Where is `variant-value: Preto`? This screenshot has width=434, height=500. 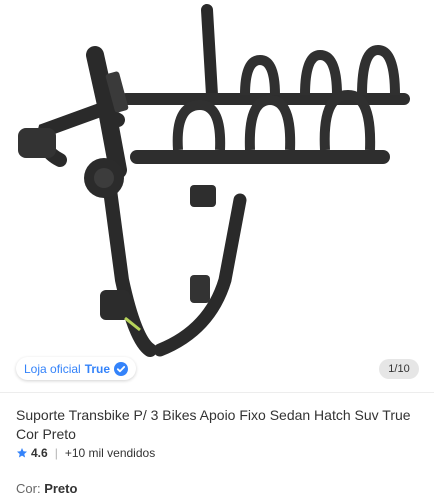 variant-value: Preto is located at coordinates (61, 488).